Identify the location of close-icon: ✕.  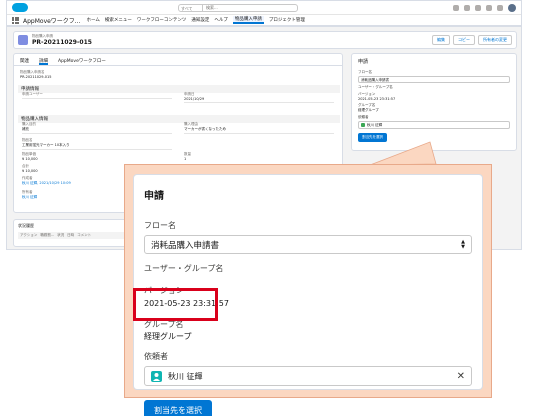
(461, 376).